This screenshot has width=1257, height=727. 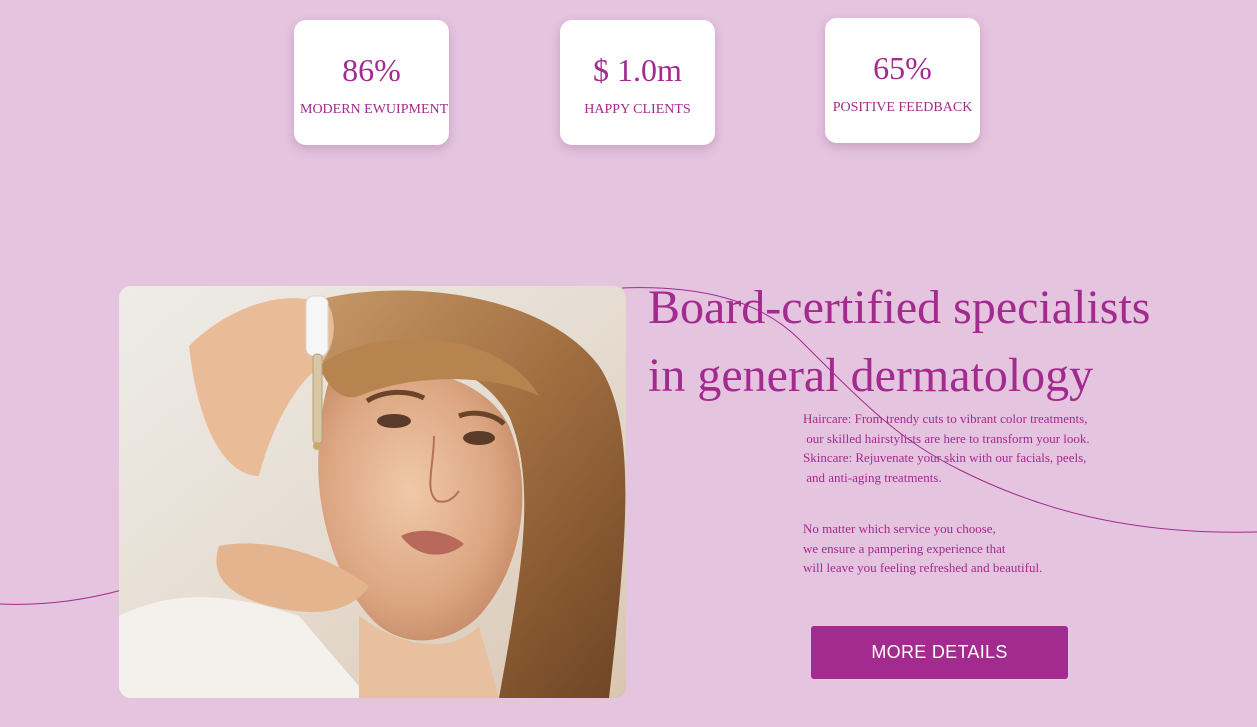 I want to click on stat-value: 86%, so click(x=371, y=70).